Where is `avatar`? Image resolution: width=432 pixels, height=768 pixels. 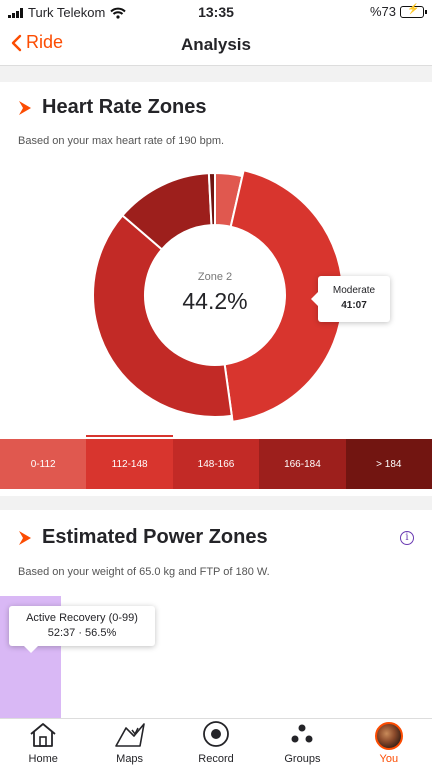 avatar is located at coordinates (388, 736).